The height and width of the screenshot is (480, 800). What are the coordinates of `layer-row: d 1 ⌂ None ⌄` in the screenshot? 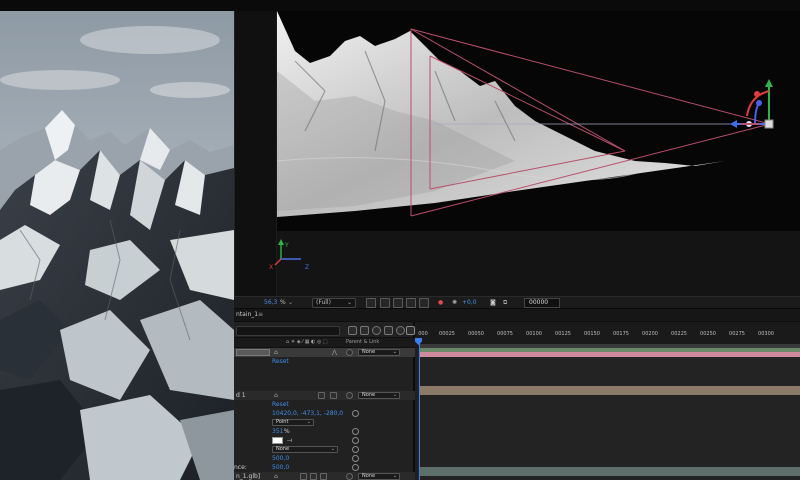 It's located at (324, 395).